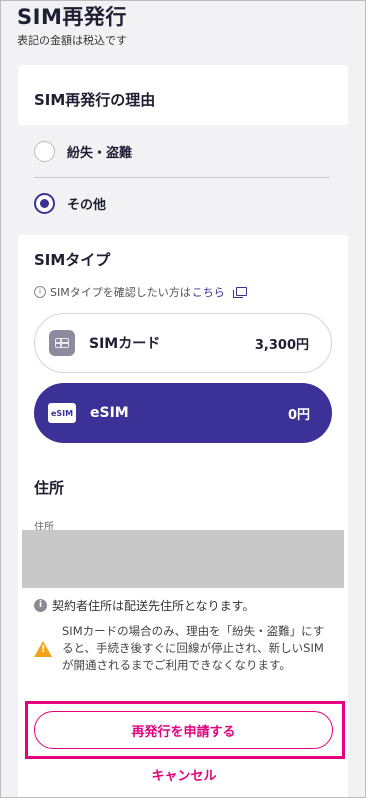  Describe the element at coordinates (183, 730) in the screenshot. I see `submit-reissue-button: 再発行を申請する` at that location.